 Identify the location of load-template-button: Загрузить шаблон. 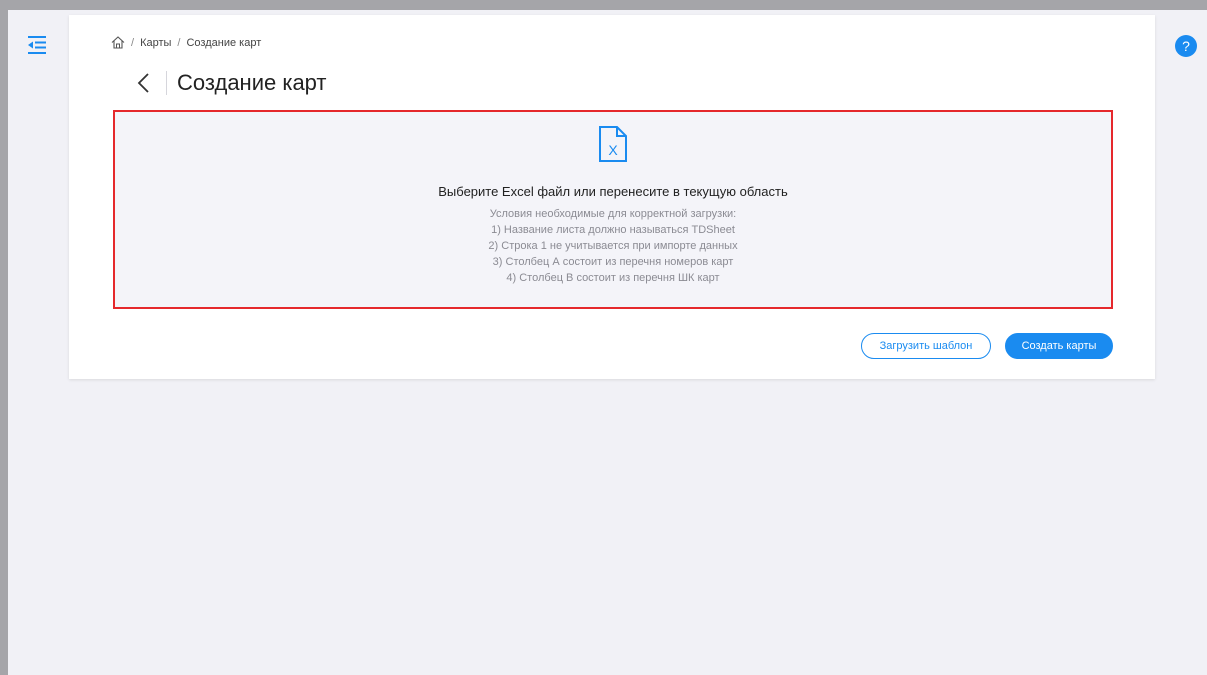
(926, 346).